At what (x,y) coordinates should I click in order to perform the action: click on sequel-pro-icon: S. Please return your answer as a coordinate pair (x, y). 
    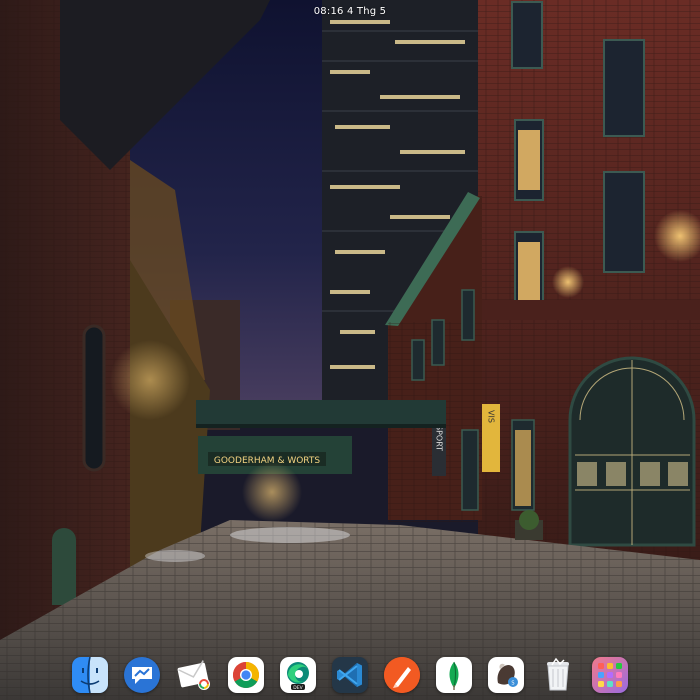
    Looking at the image, I should click on (507, 675).